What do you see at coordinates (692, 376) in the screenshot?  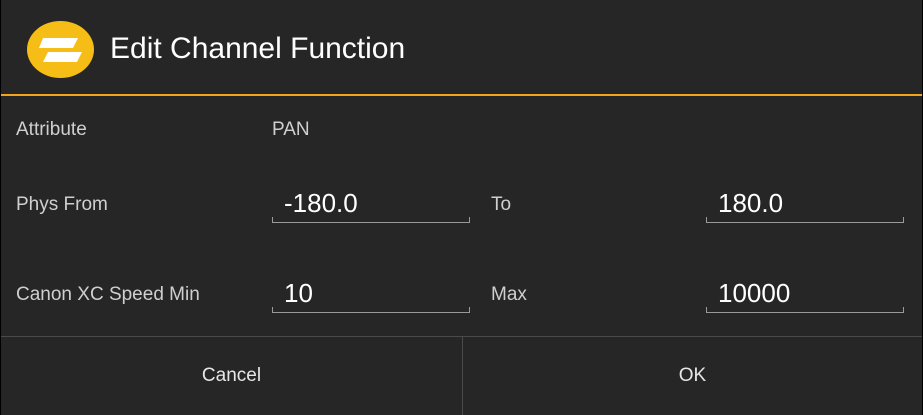 I see `ok-button: OK` at bounding box center [692, 376].